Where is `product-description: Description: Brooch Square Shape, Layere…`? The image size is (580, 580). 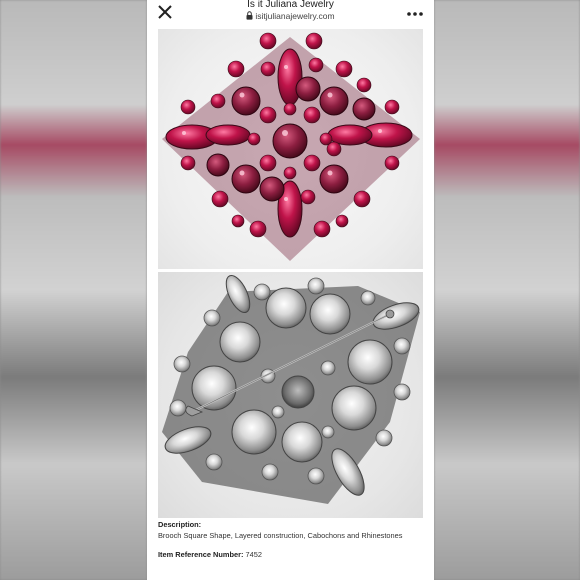 product-description: Description: Brooch Square Shape, Layere… is located at coordinates (290, 540).